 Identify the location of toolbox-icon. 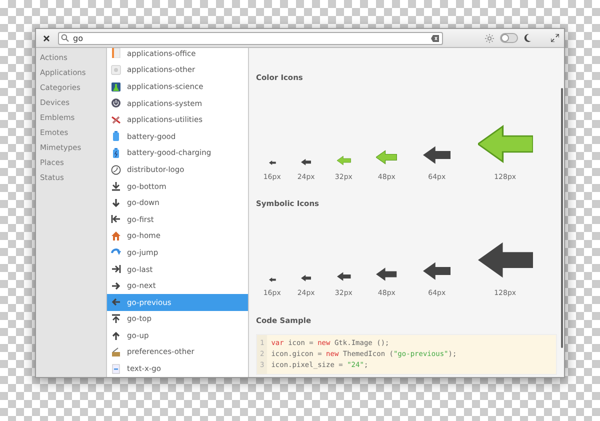
(116, 352).